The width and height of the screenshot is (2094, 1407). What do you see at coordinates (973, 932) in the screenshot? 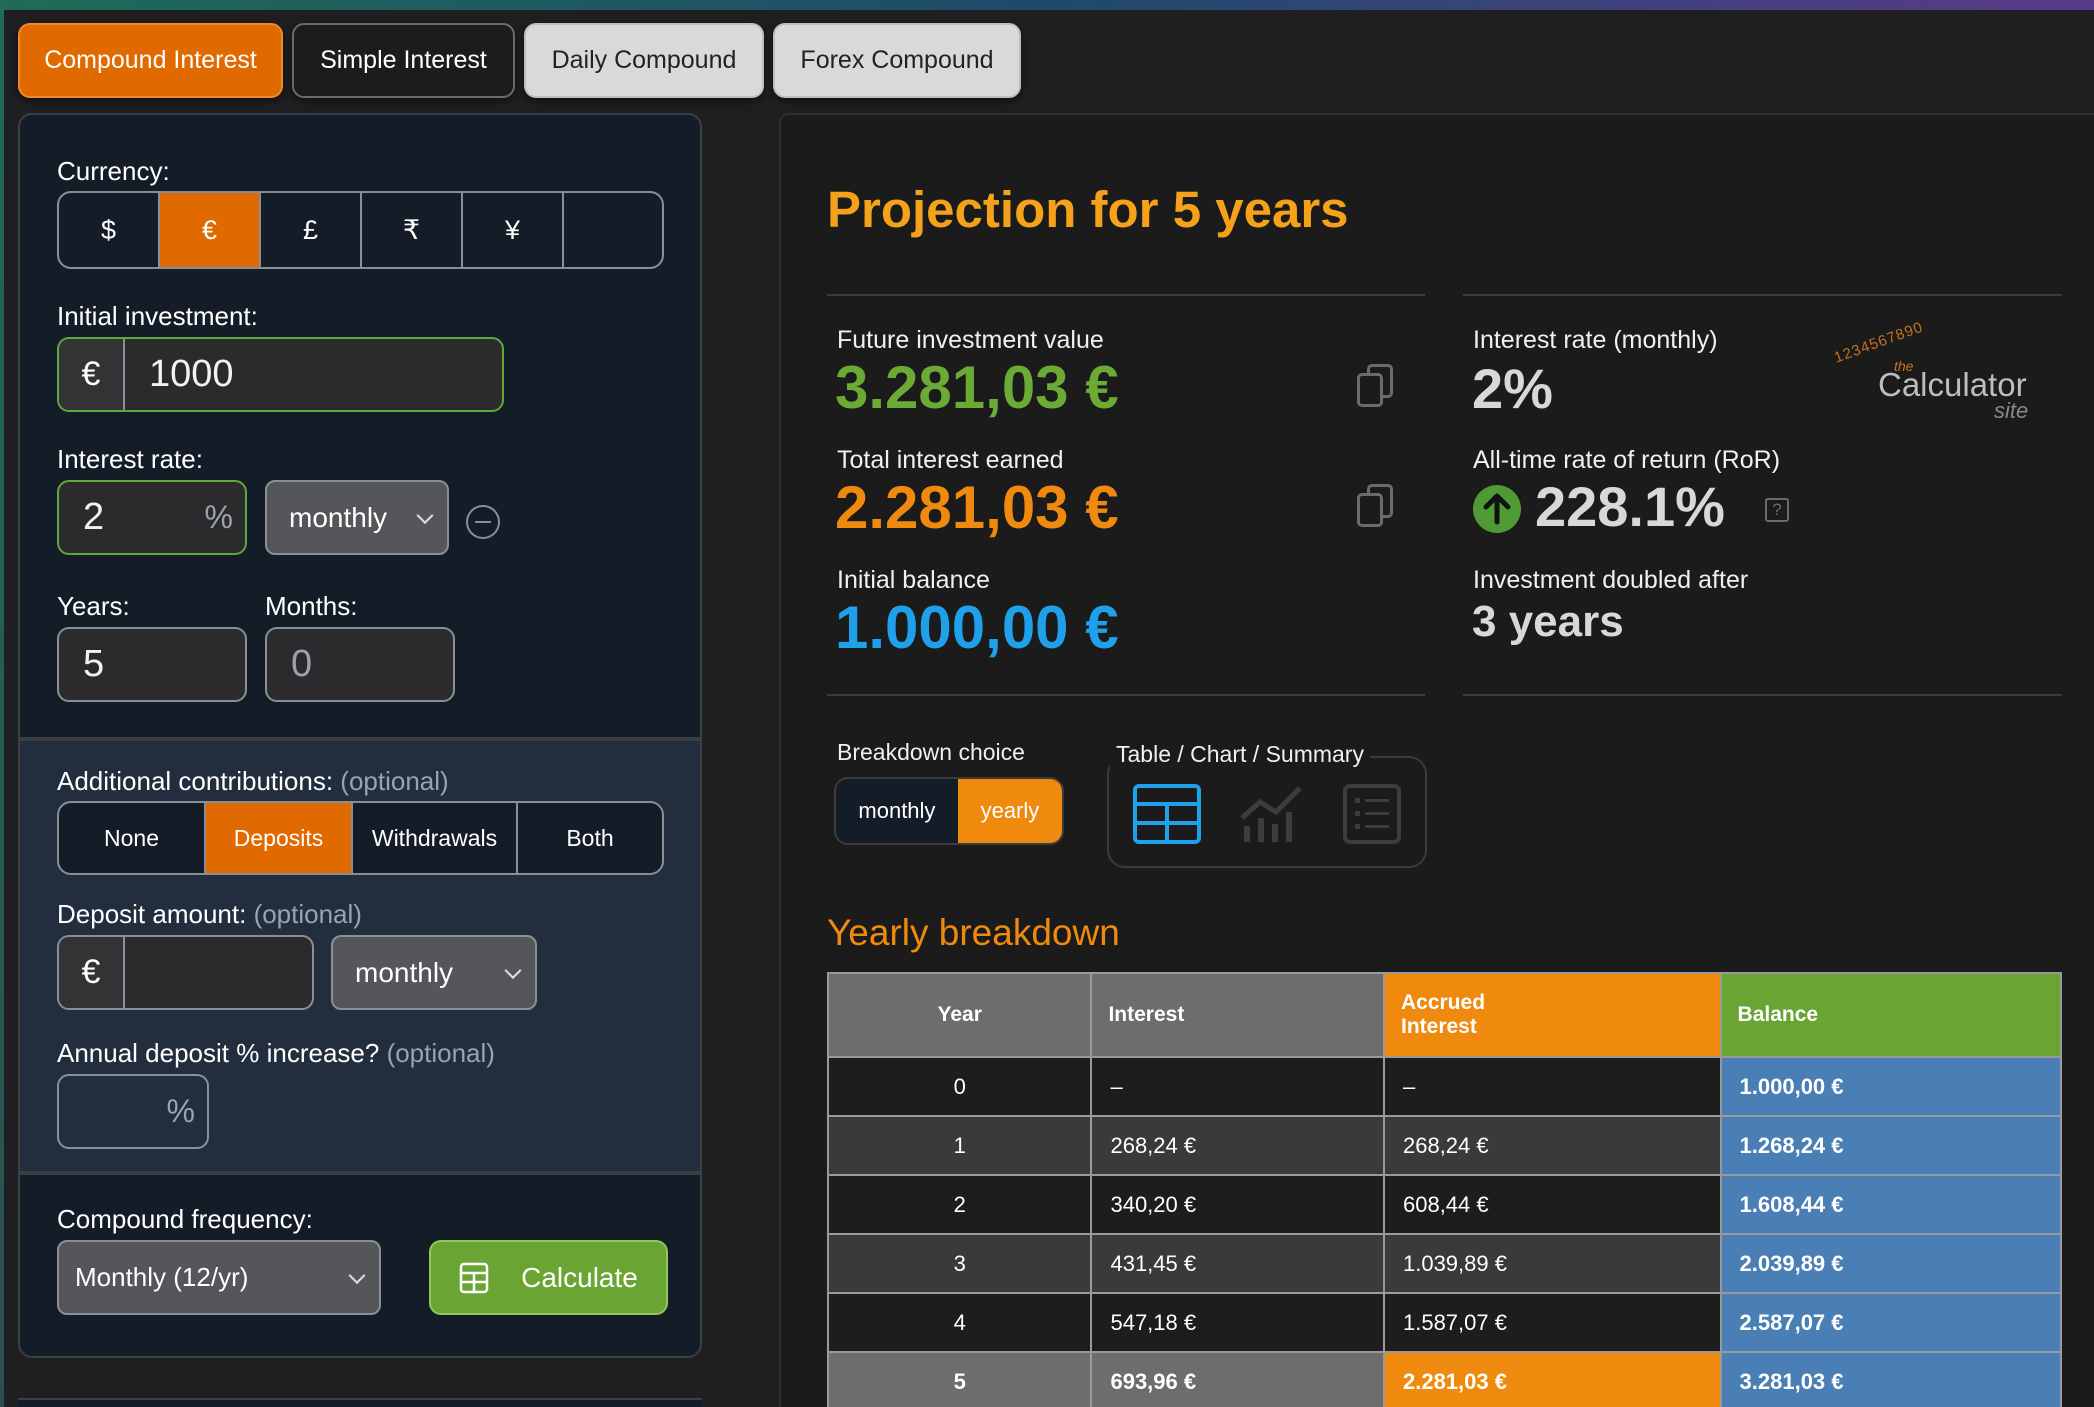
I see `breakdown-table-title: Yearly breakdown` at bounding box center [973, 932].